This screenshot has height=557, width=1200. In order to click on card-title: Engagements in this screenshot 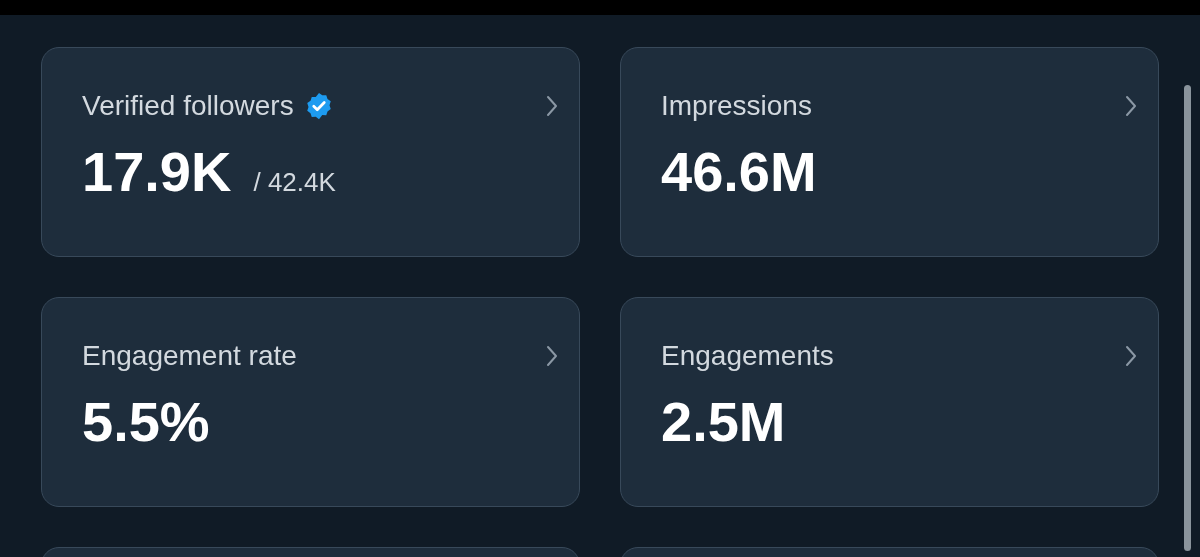, I will do `click(747, 356)`.